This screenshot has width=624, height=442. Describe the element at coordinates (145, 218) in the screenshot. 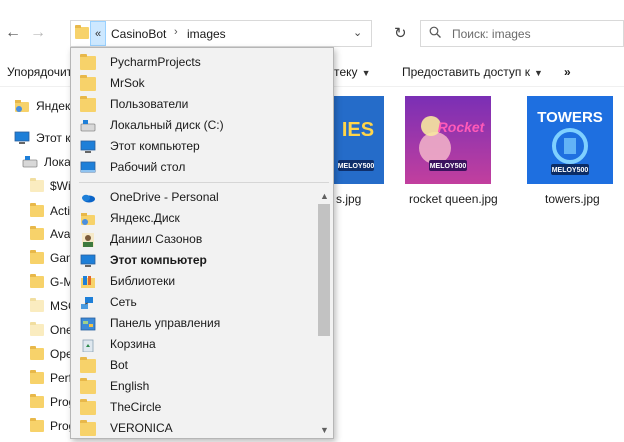

I see `menu-item-label: Яндекс.Диск` at that location.